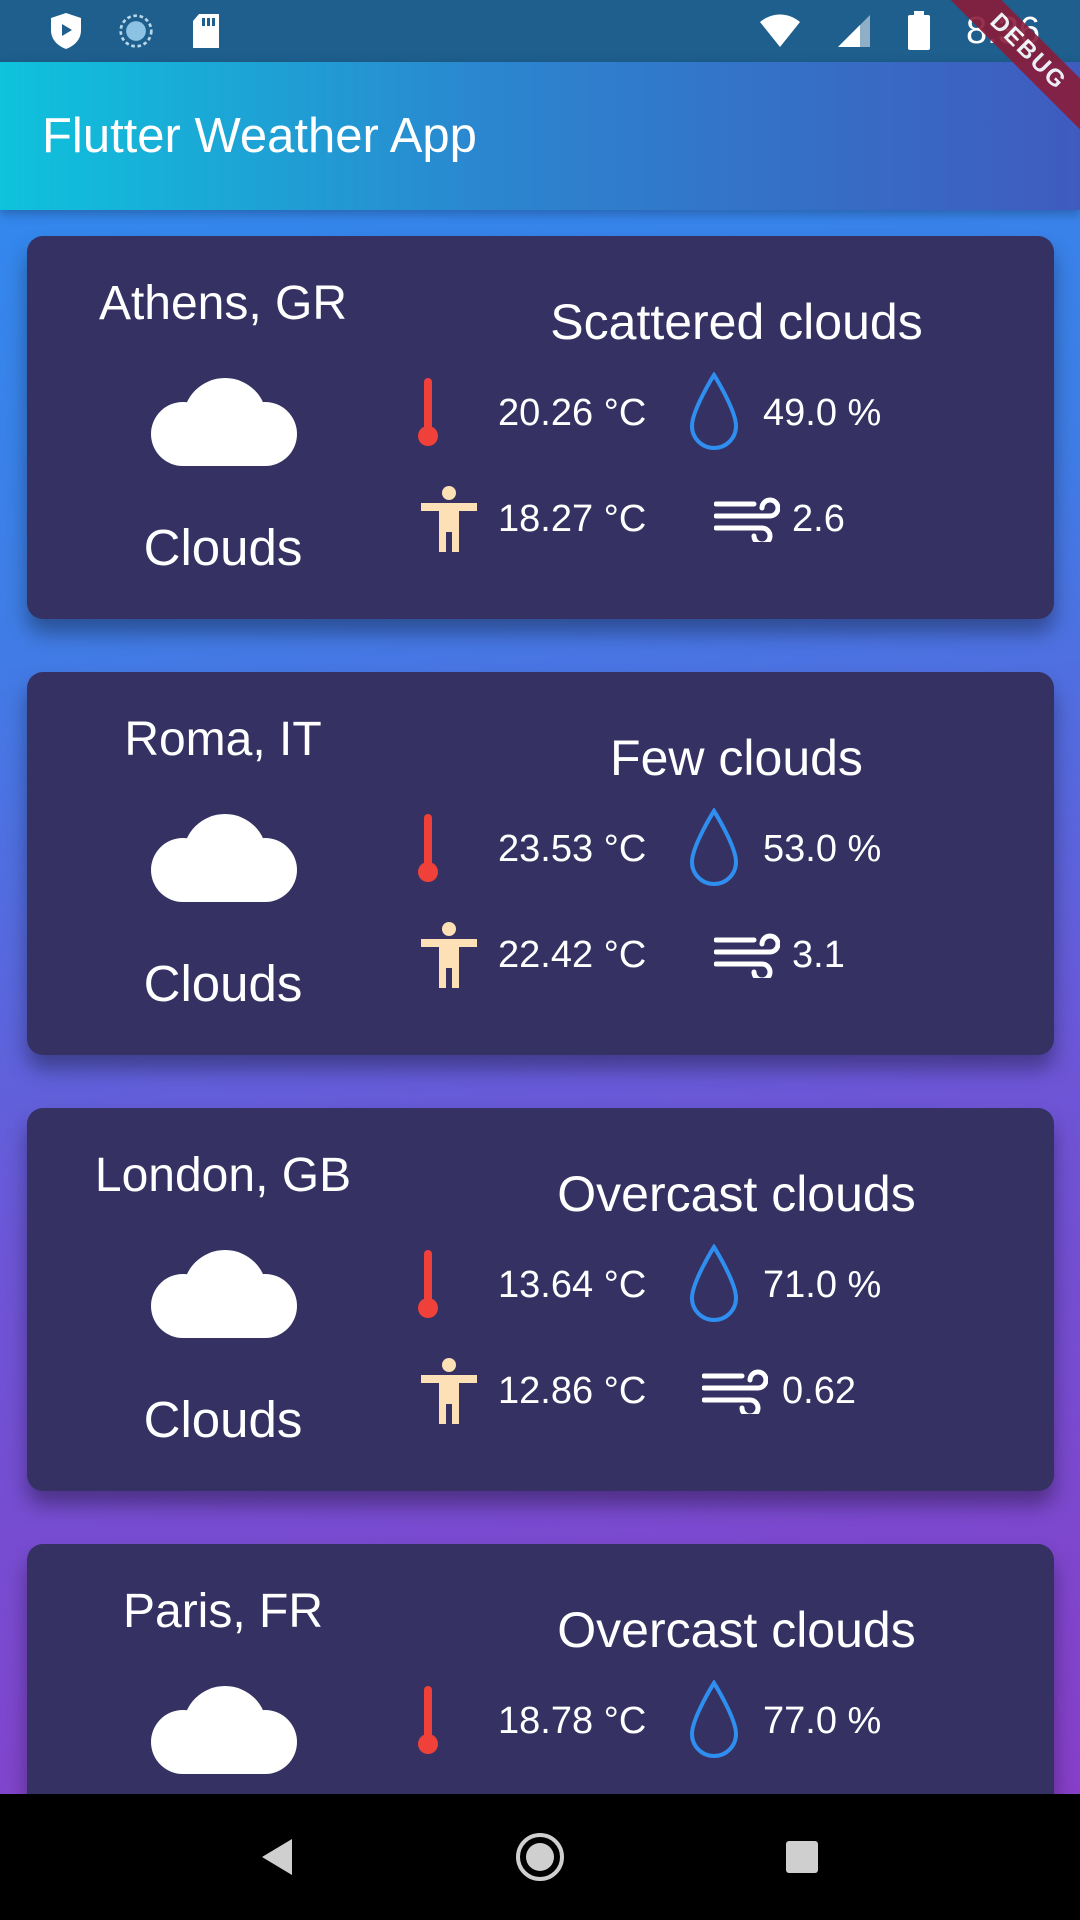  I want to click on sync-icon, so click(136, 31).